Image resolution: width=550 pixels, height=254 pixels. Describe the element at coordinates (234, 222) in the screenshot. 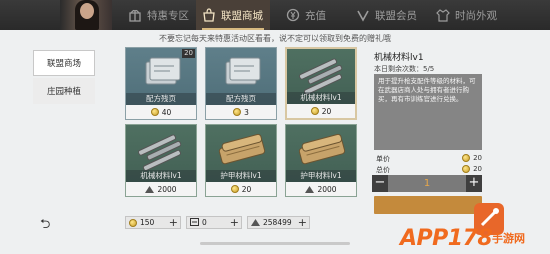

I see `add-ticket-button: +` at that location.